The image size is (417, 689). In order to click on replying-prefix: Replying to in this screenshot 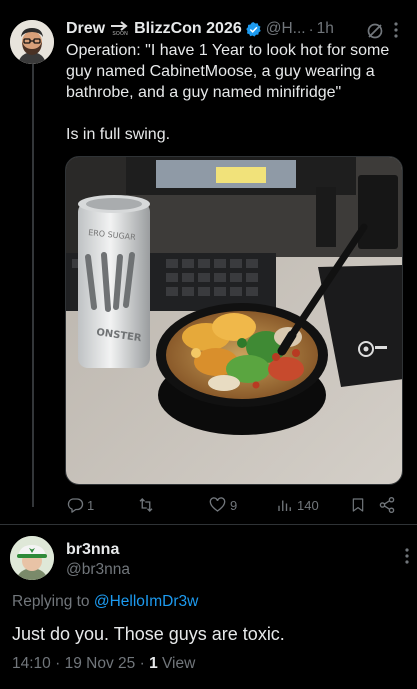, I will do `click(53, 601)`.